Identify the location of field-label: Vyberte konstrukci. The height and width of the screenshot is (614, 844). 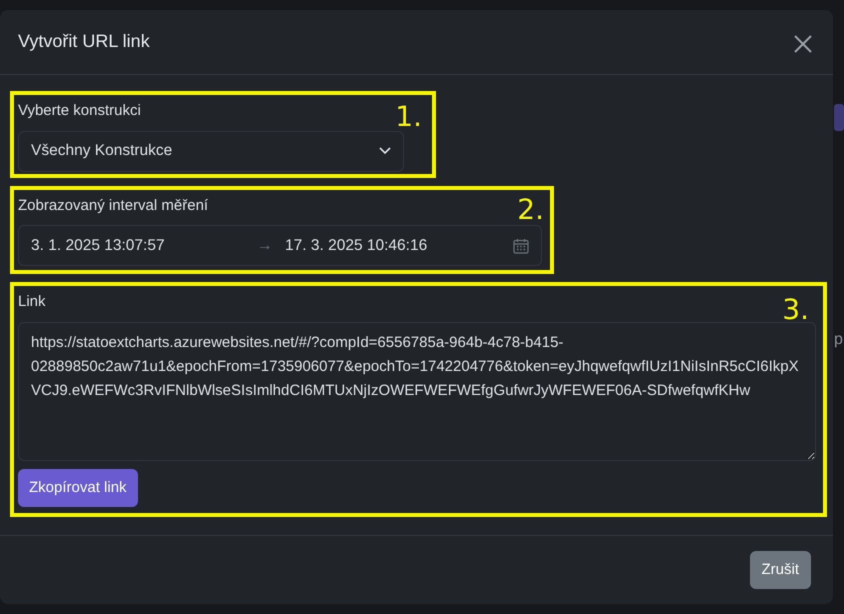
(79, 111).